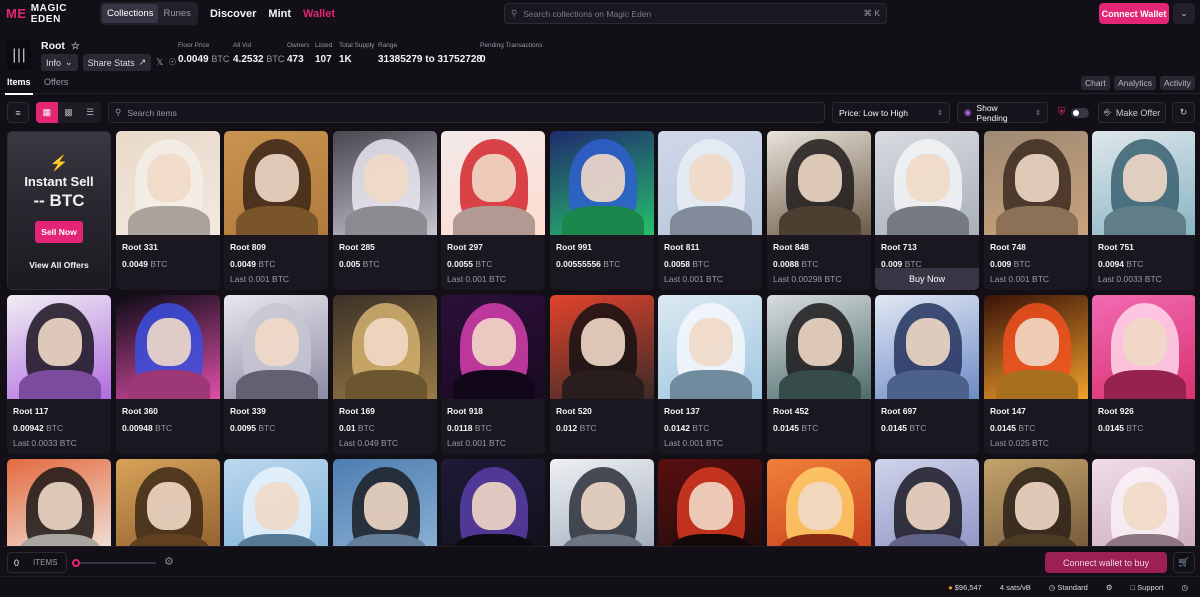 The height and width of the screenshot is (597, 1200). Describe the element at coordinates (694, 279) in the screenshot. I see `nft-last-sale: Last 0.001 BTC` at that location.